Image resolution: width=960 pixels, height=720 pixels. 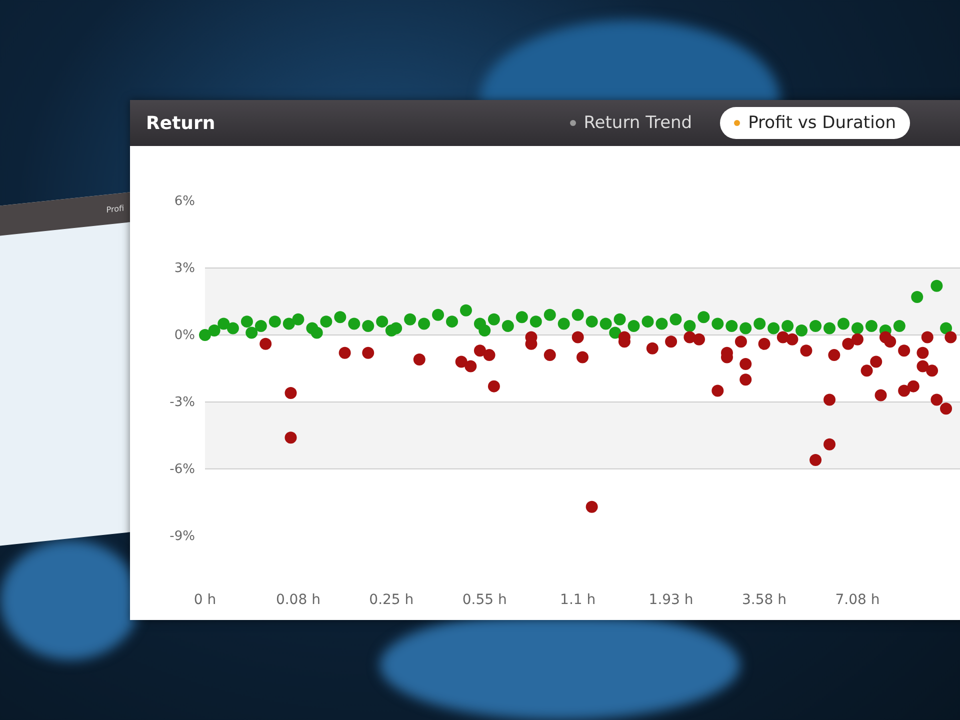 I want to click on x-axis-label: 1.1 h, so click(x=578, y=600).